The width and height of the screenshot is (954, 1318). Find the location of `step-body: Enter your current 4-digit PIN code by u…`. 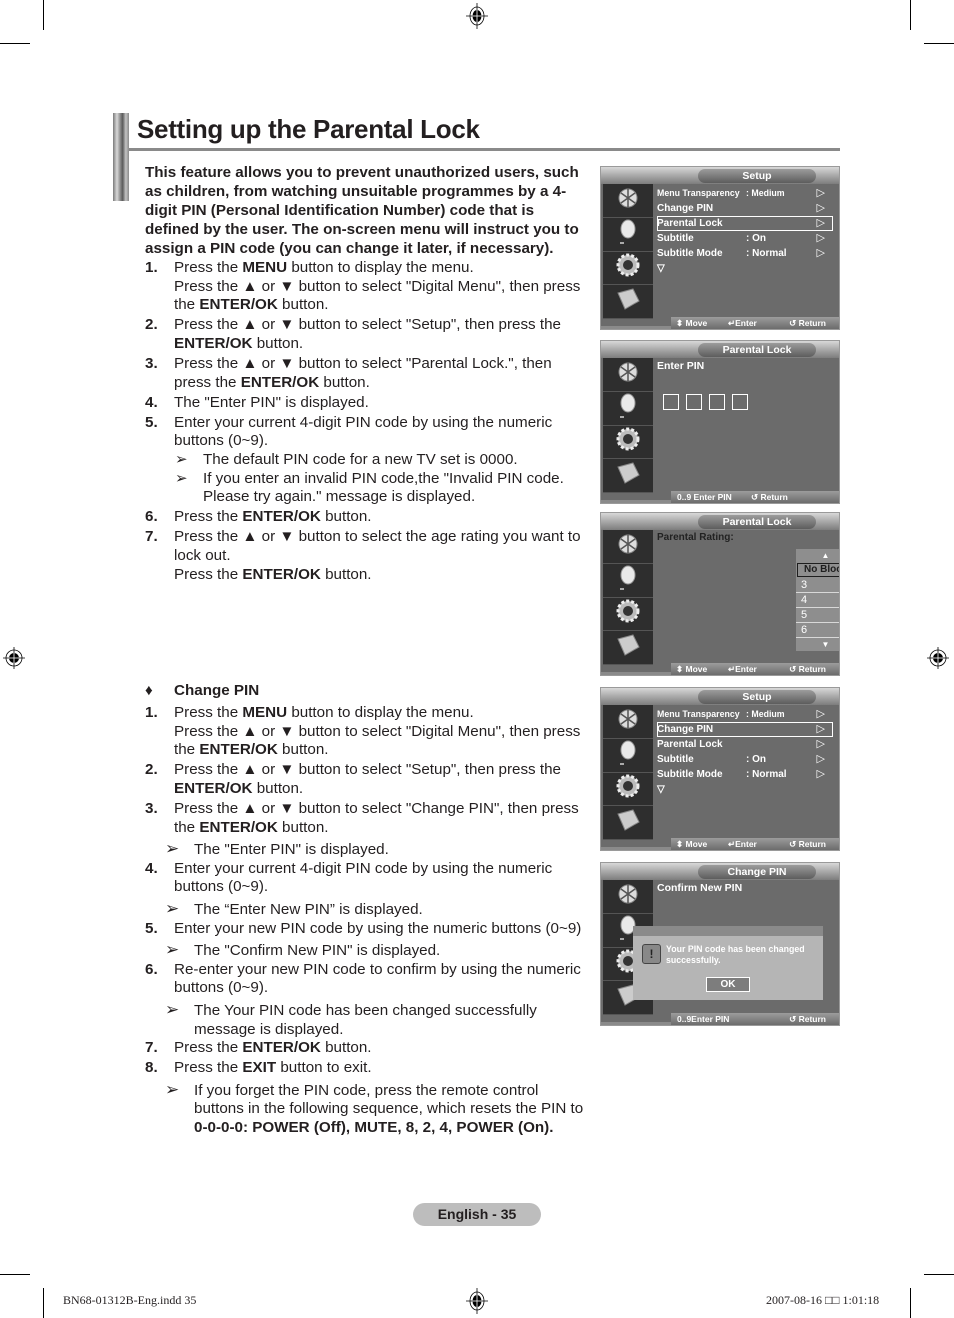

step-body: Enter your current 4-digit PIN code by u… is located at coordinates (382, 878).